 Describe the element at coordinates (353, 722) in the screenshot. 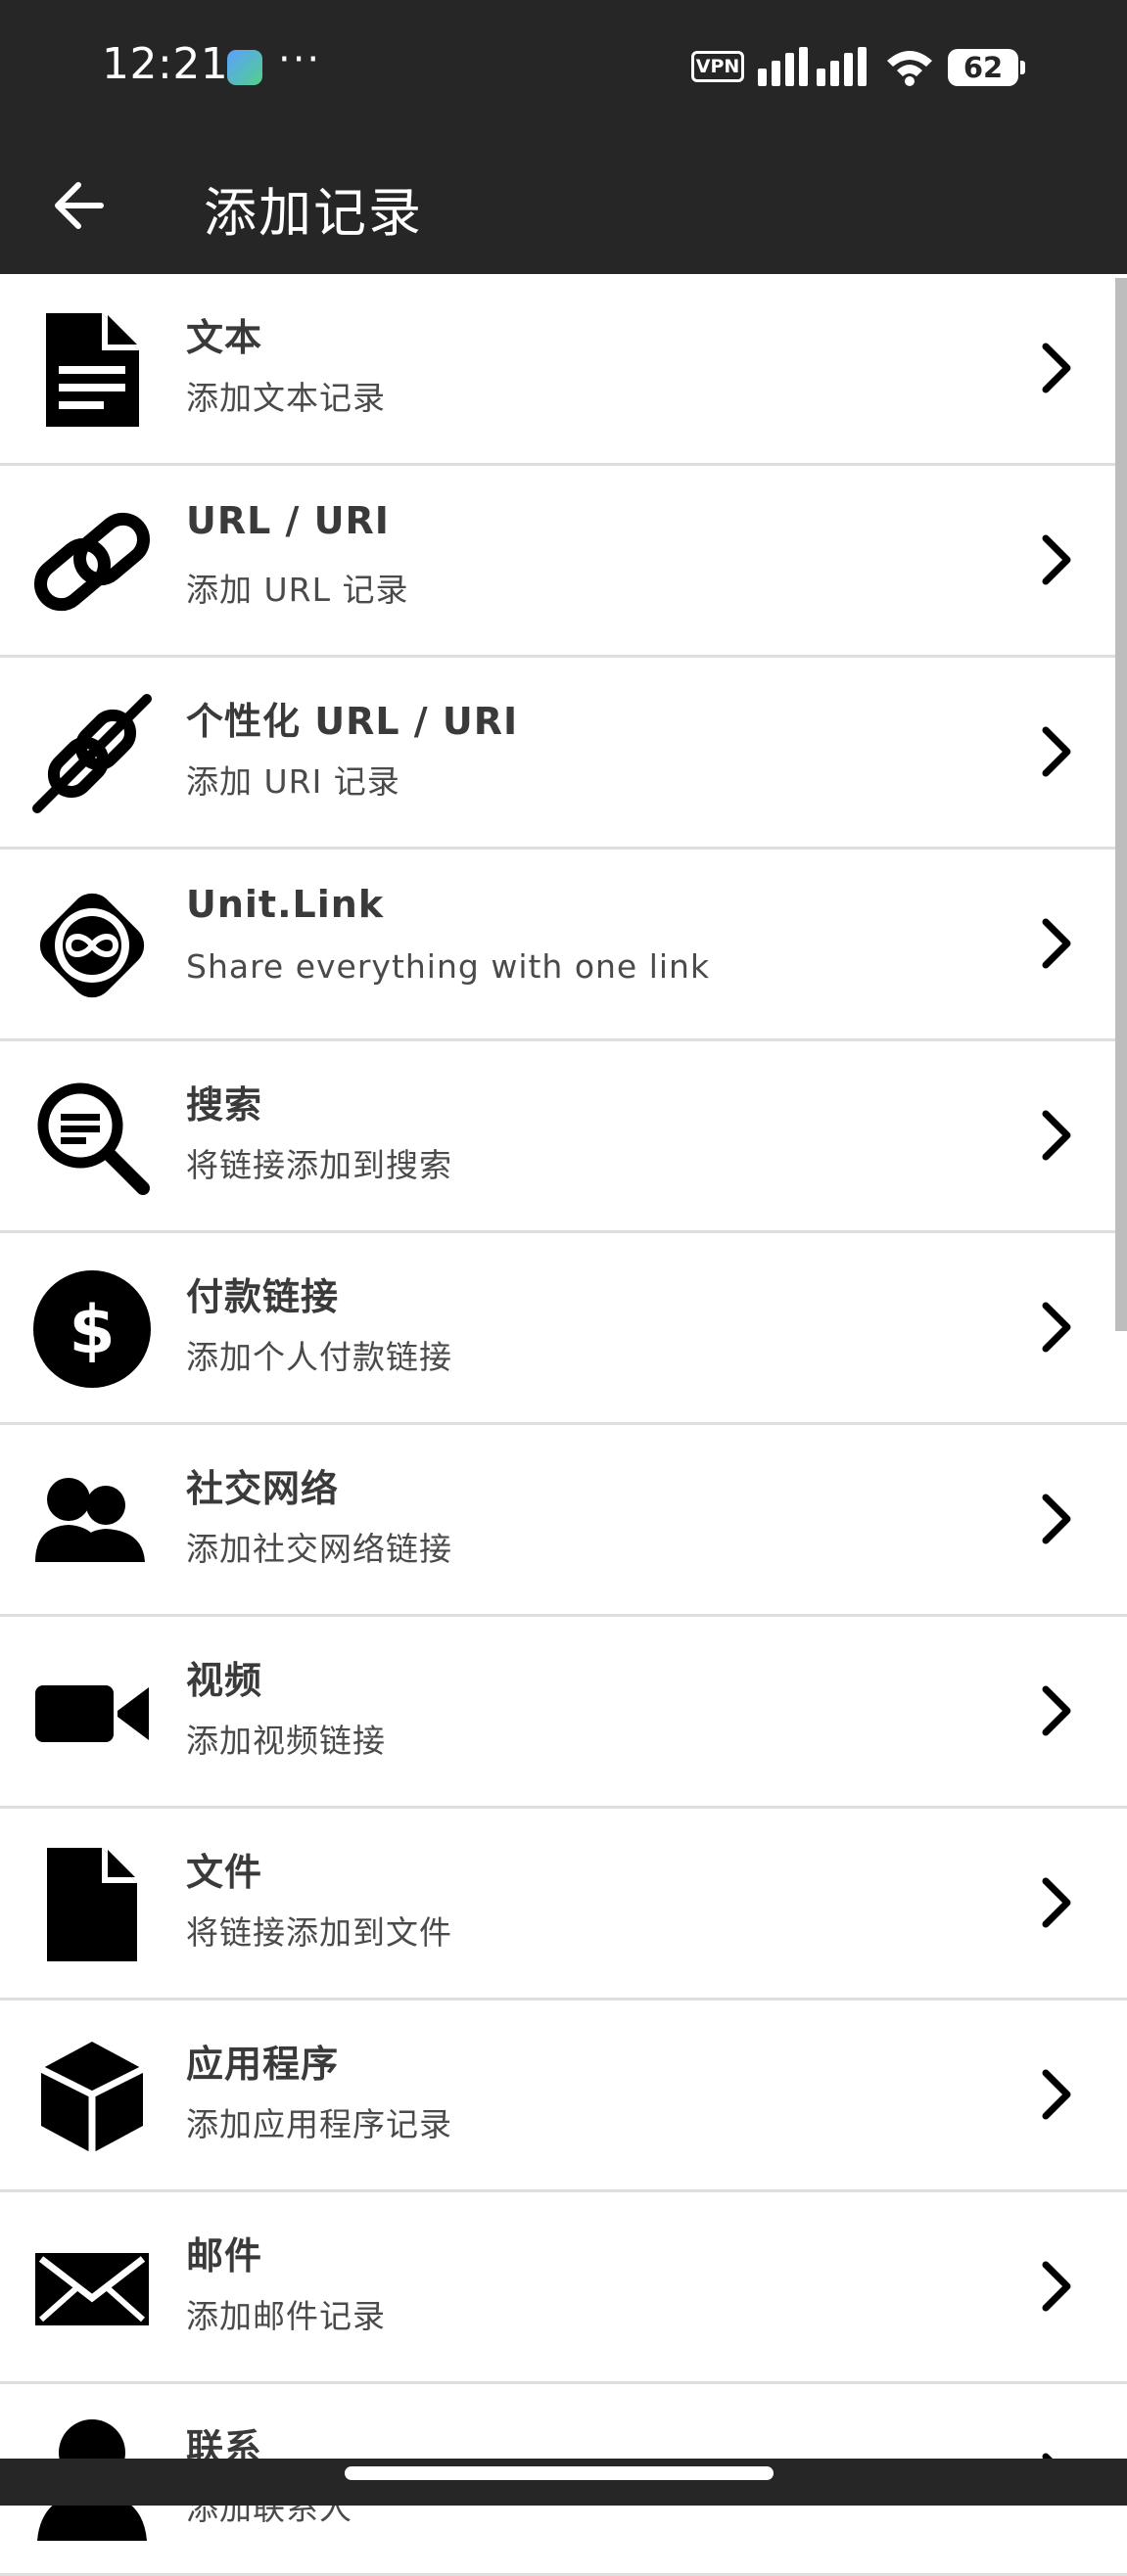

I see `item-title: 个性化 URL / URI` at that location.